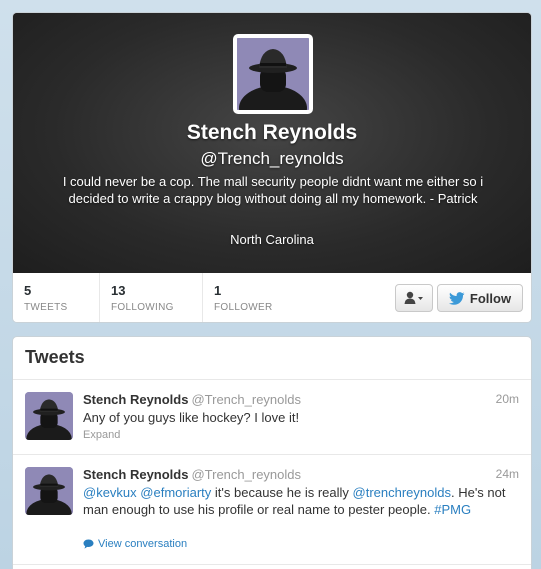 This screenshot has width=541, height=569. I want to click on tweet-timestamp: 24m, so click(507, 474).